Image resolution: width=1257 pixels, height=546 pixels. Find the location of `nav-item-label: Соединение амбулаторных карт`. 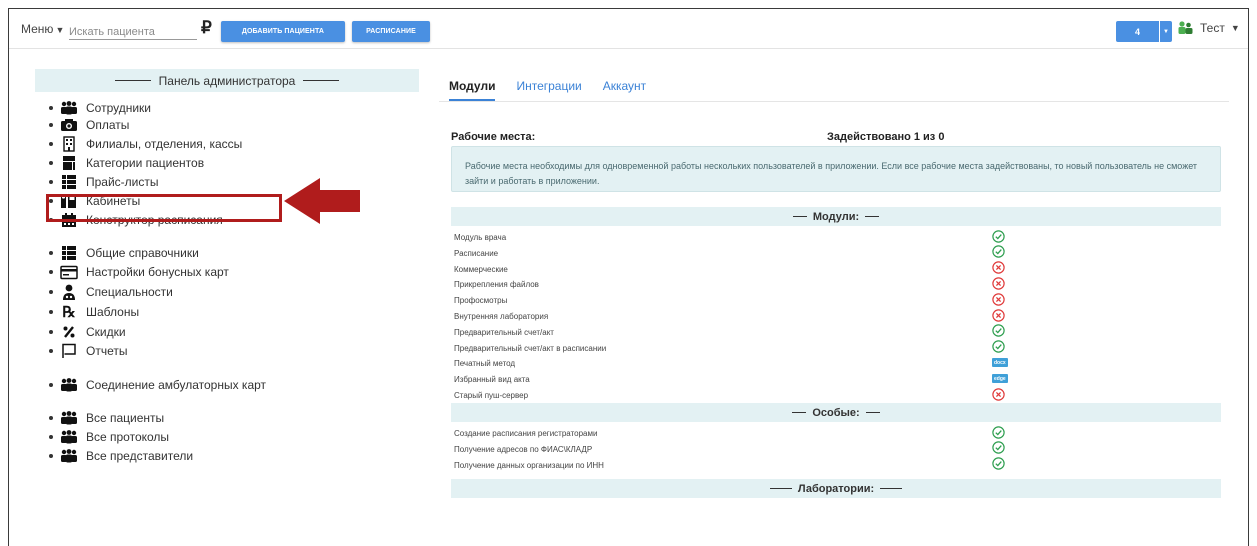

nav-item-label: Соединение амбулаторных карт is located at coordinates (176, 385).